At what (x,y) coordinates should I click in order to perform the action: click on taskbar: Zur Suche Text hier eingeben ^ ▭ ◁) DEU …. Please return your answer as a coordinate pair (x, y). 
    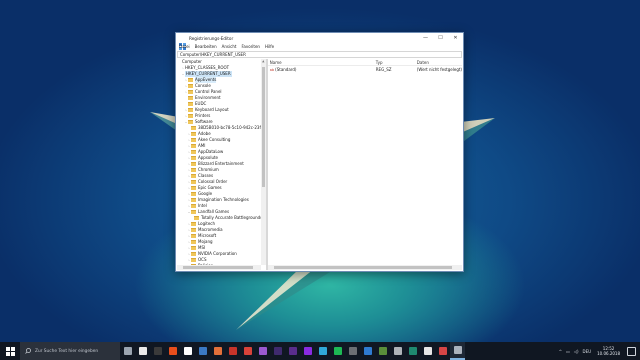
    Looking at the image, I should click on (320, 351).